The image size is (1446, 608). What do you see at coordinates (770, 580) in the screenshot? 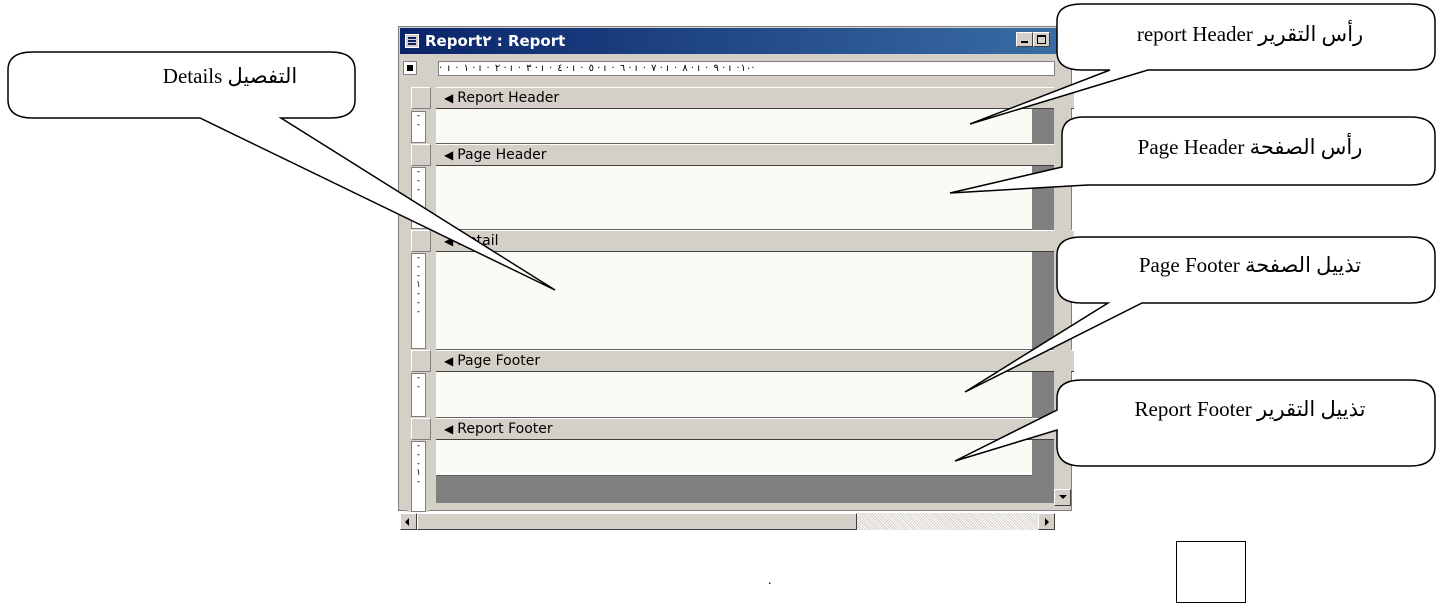
I see `period-mark: .` at bounding box center [770, 580].